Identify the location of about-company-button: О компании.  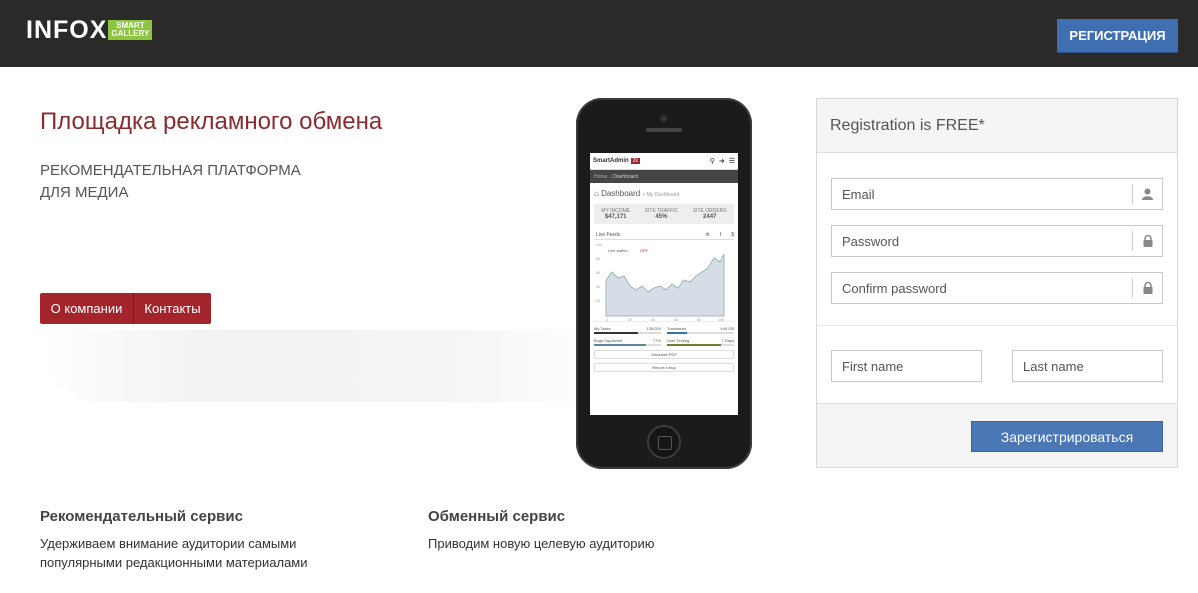
(87, 308).